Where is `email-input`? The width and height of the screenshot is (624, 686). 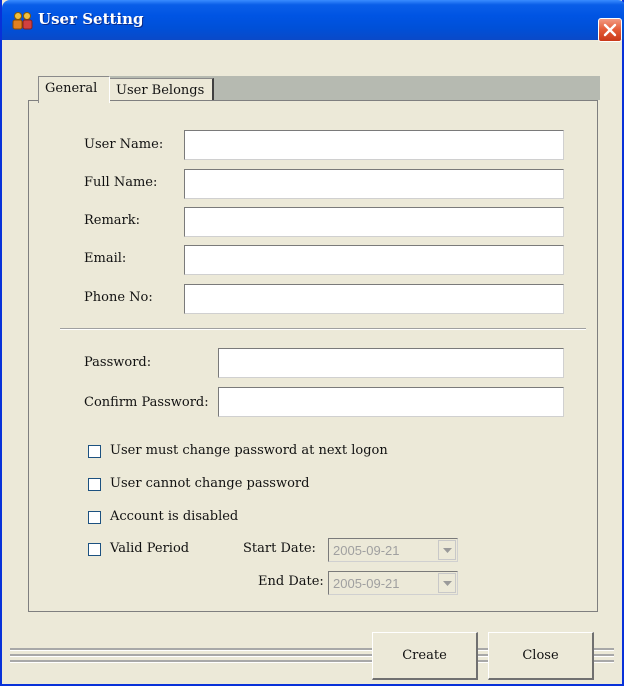
email-input is located at coordinates (374, 260).